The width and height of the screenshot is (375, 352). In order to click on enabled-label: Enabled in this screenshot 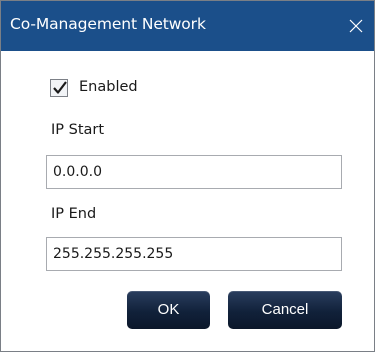, I will do `click(108, 87)`.